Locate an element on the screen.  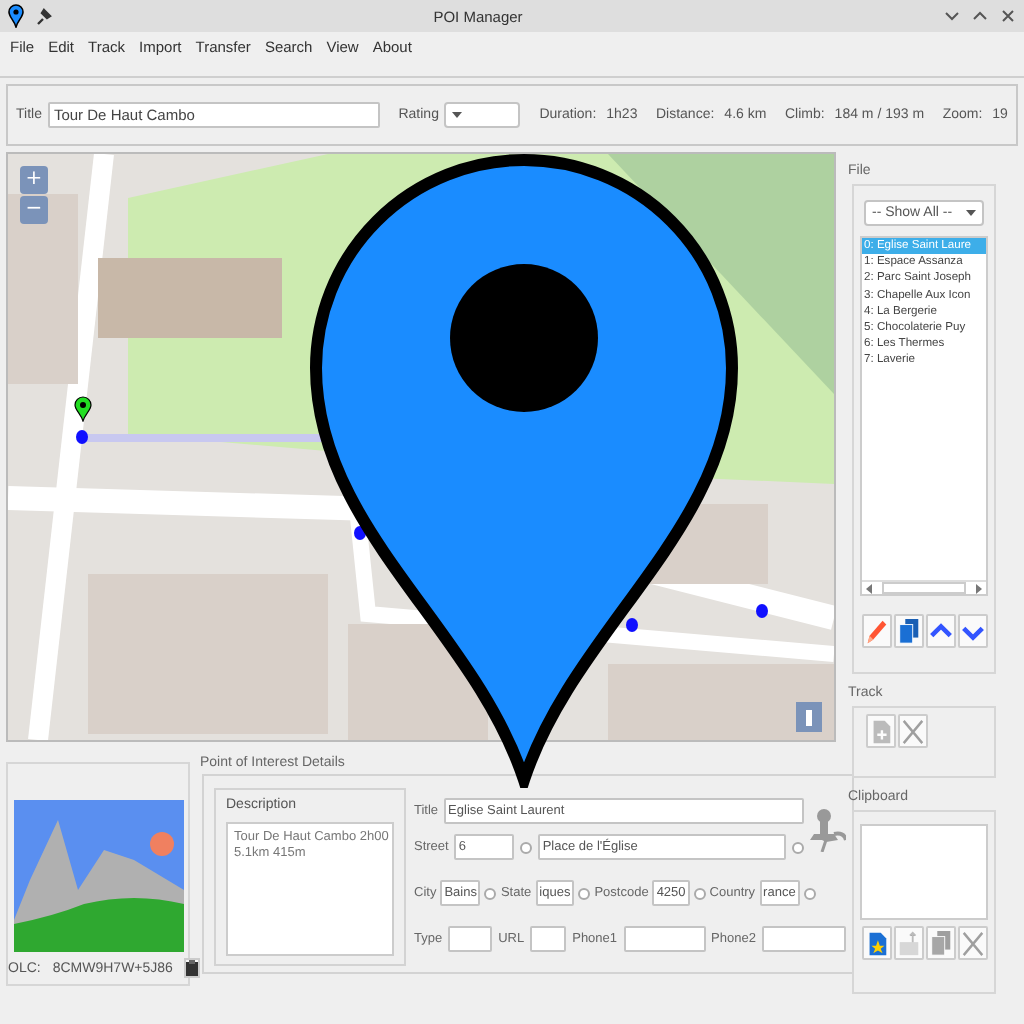
minimize-button is located at coordinates (952, 16).